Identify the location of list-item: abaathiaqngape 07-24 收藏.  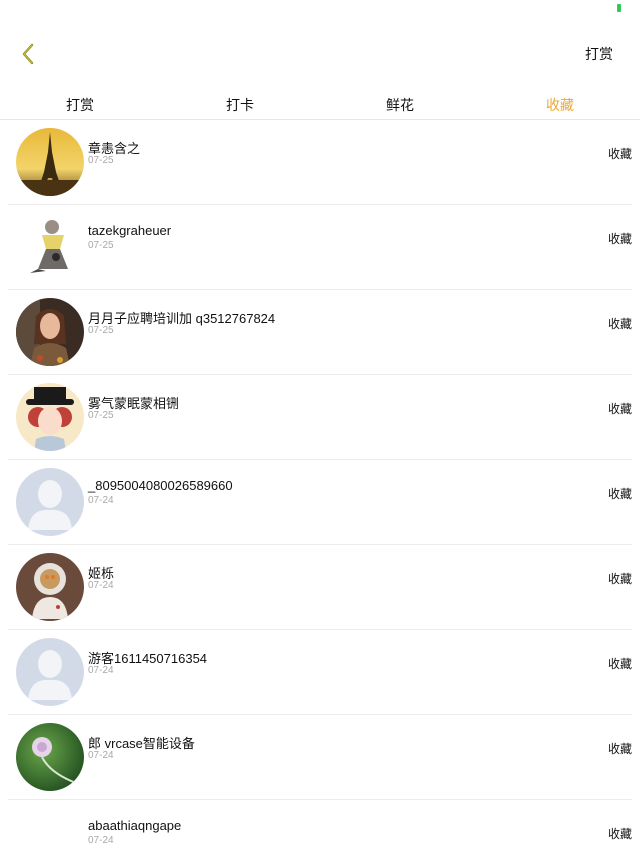
(320, 826).